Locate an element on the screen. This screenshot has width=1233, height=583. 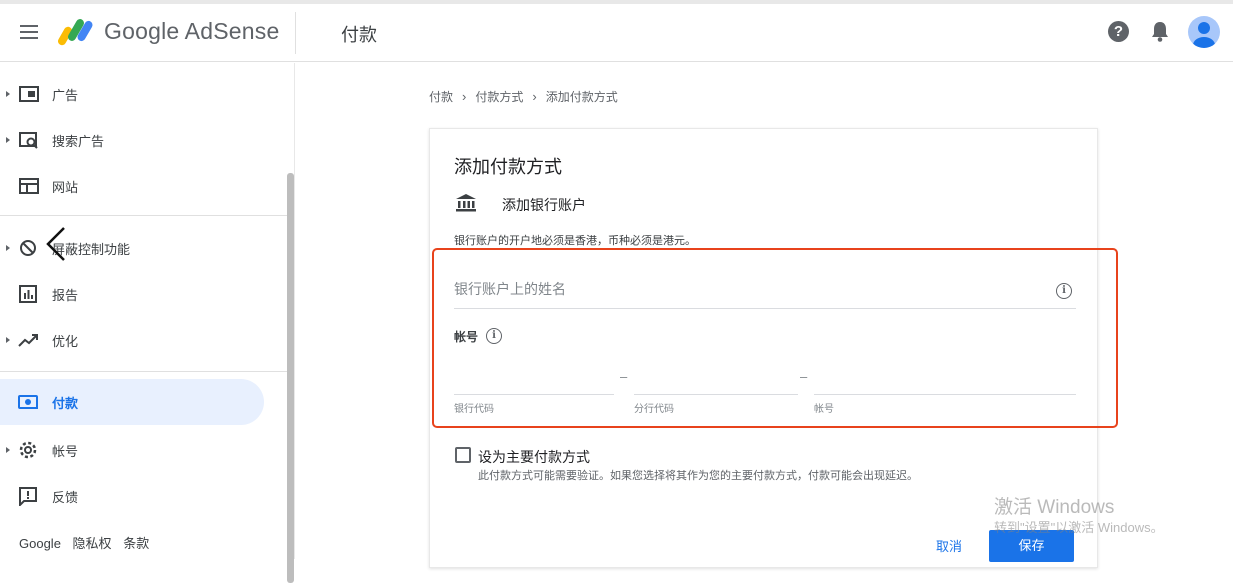
search-ads-icon is located at coordinates (28, 140).